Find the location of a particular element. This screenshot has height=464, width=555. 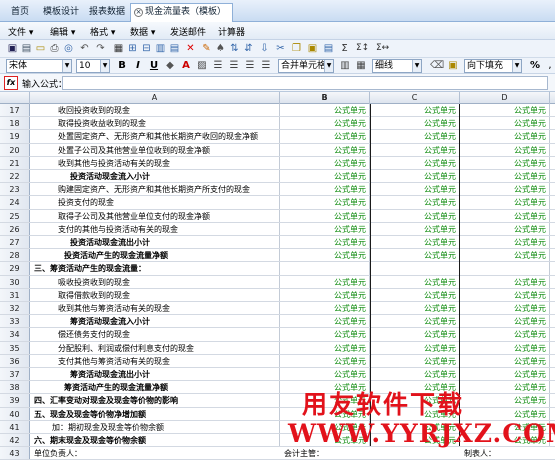

row-number: 31 is located at coordinates (15, 294).